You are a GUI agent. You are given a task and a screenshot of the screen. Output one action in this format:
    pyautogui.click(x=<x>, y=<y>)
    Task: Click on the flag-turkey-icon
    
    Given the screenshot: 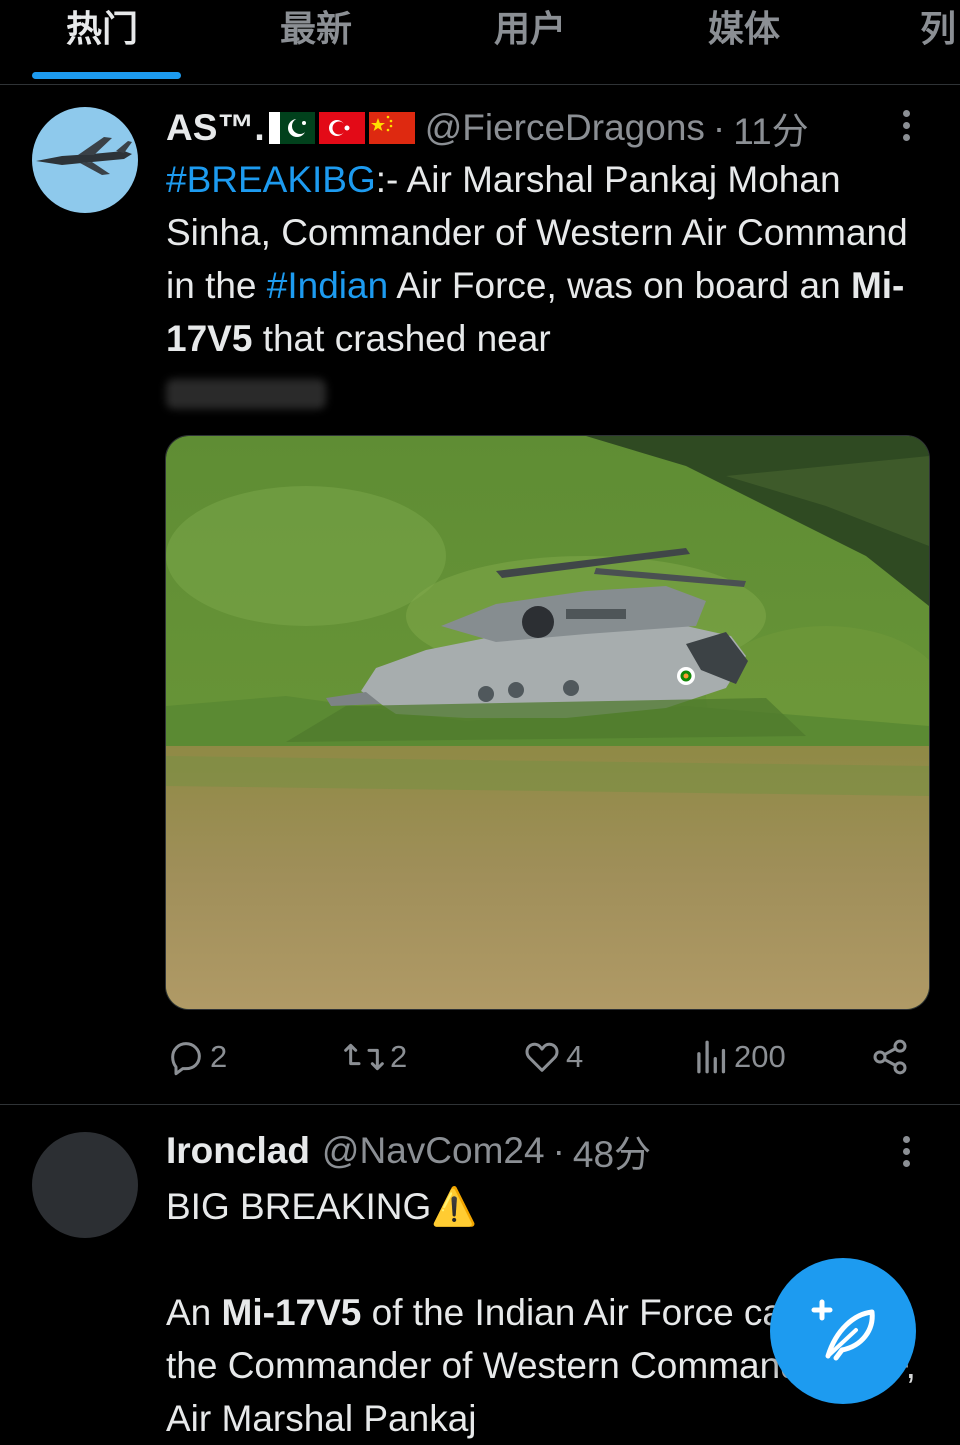 What is the action you would take?
    pyautogui.click(x=341, y=128)
    